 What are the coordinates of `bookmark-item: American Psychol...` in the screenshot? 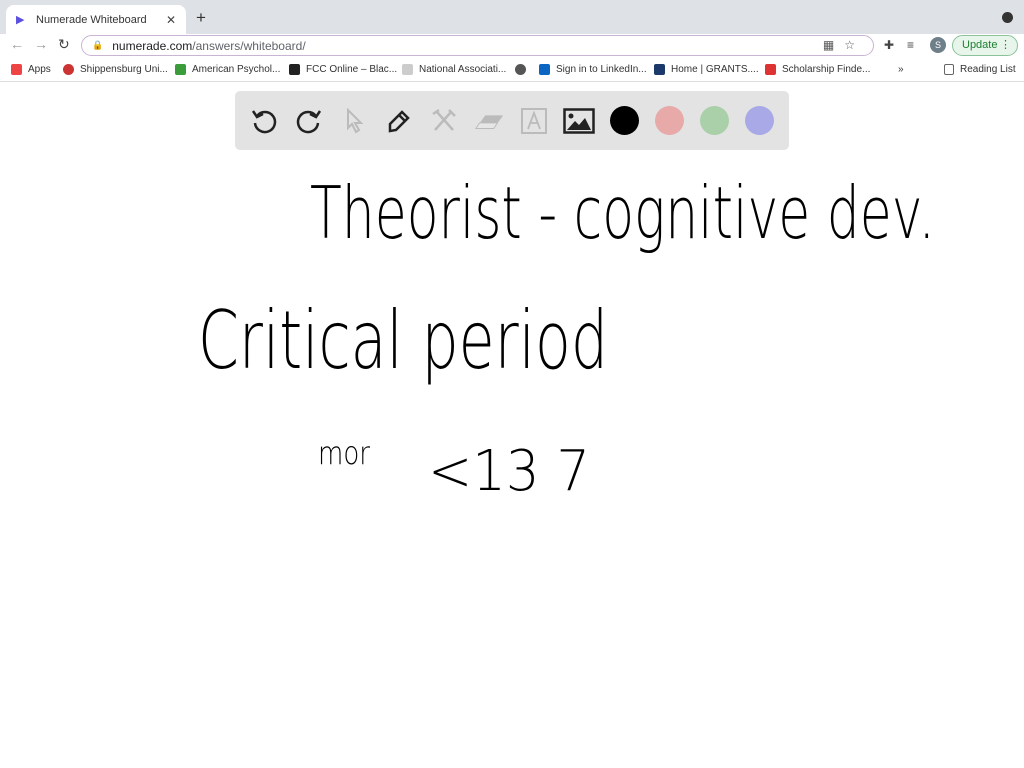 It's located at (227, 69).